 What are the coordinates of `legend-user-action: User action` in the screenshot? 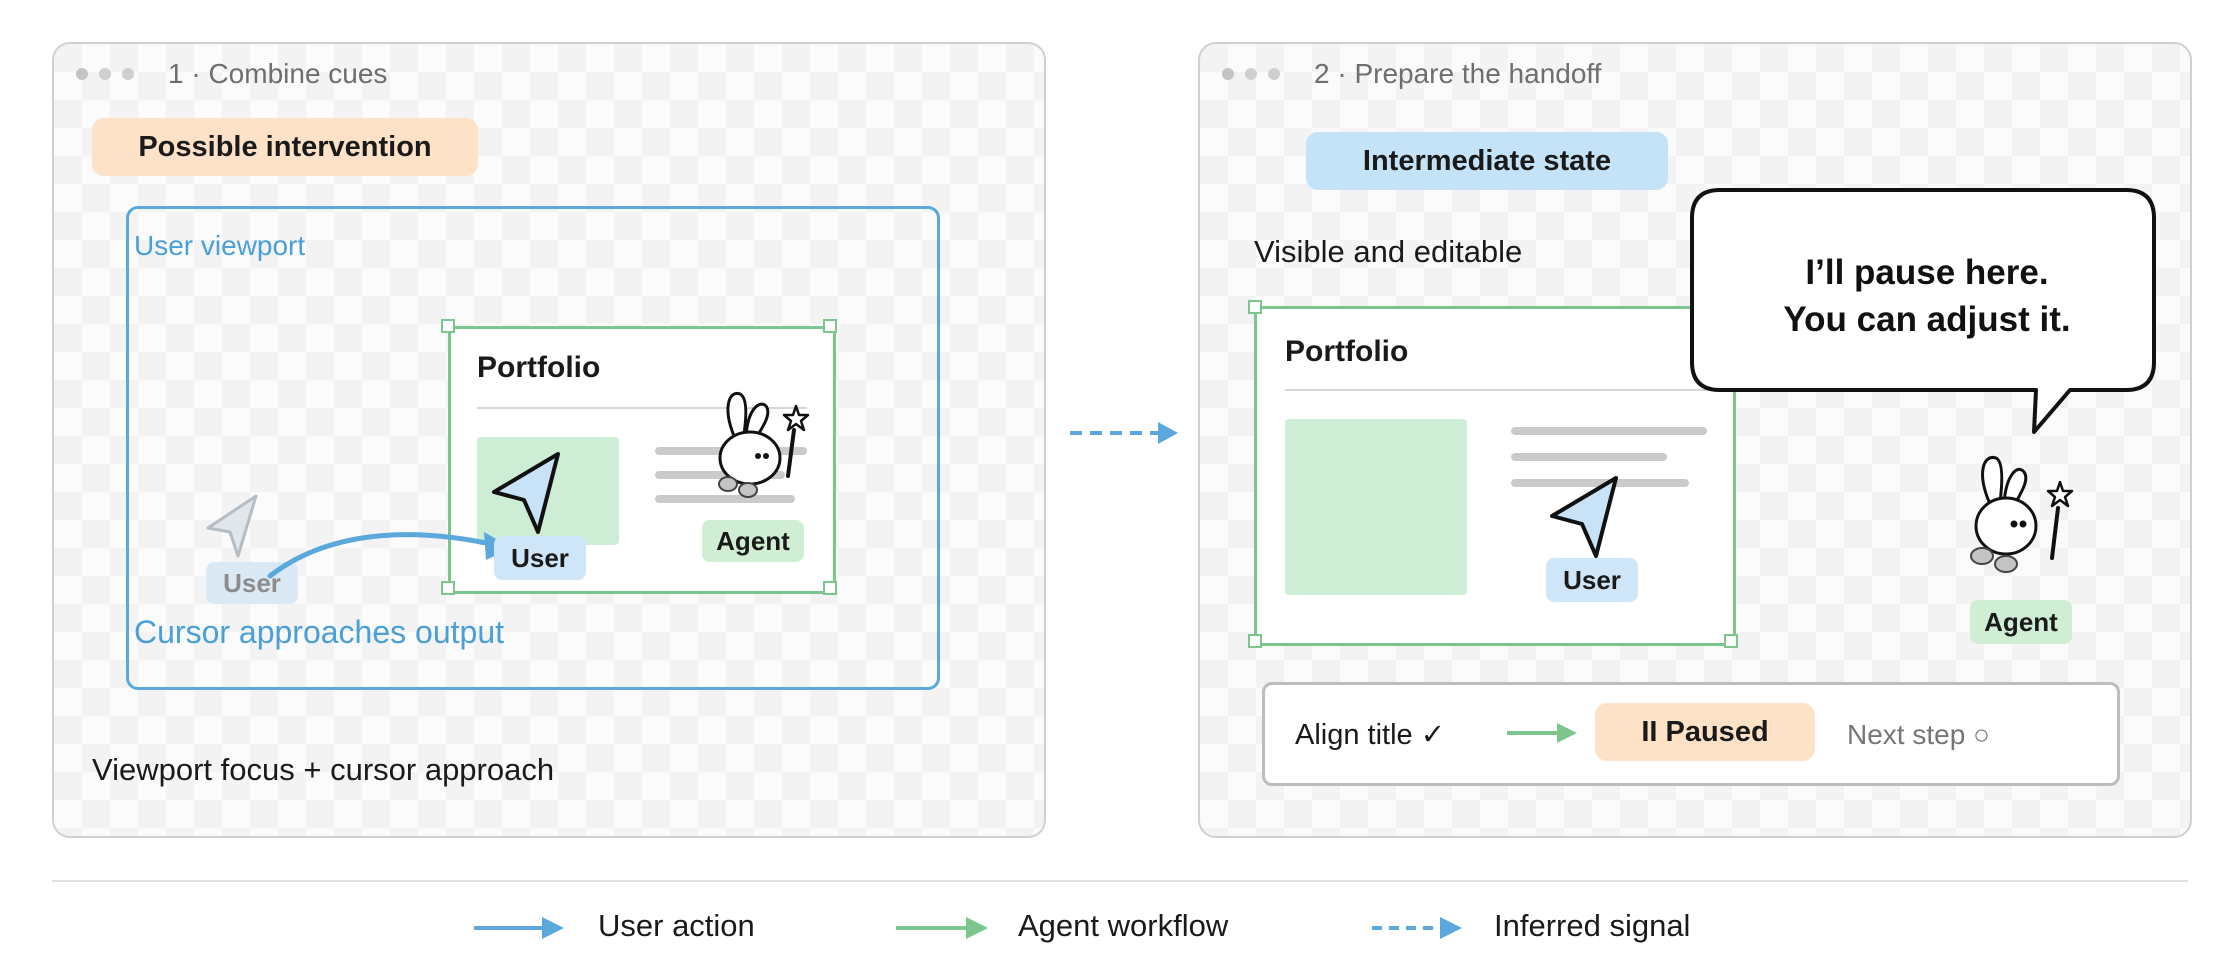 It's located at (676, 925).